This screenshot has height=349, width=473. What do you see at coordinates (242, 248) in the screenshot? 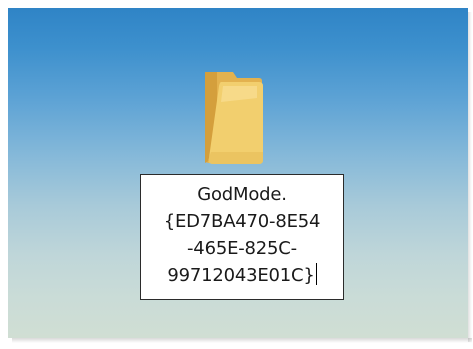
I see `rename-text-line-3: -465E-825C-` at bounding box center [242, 248].